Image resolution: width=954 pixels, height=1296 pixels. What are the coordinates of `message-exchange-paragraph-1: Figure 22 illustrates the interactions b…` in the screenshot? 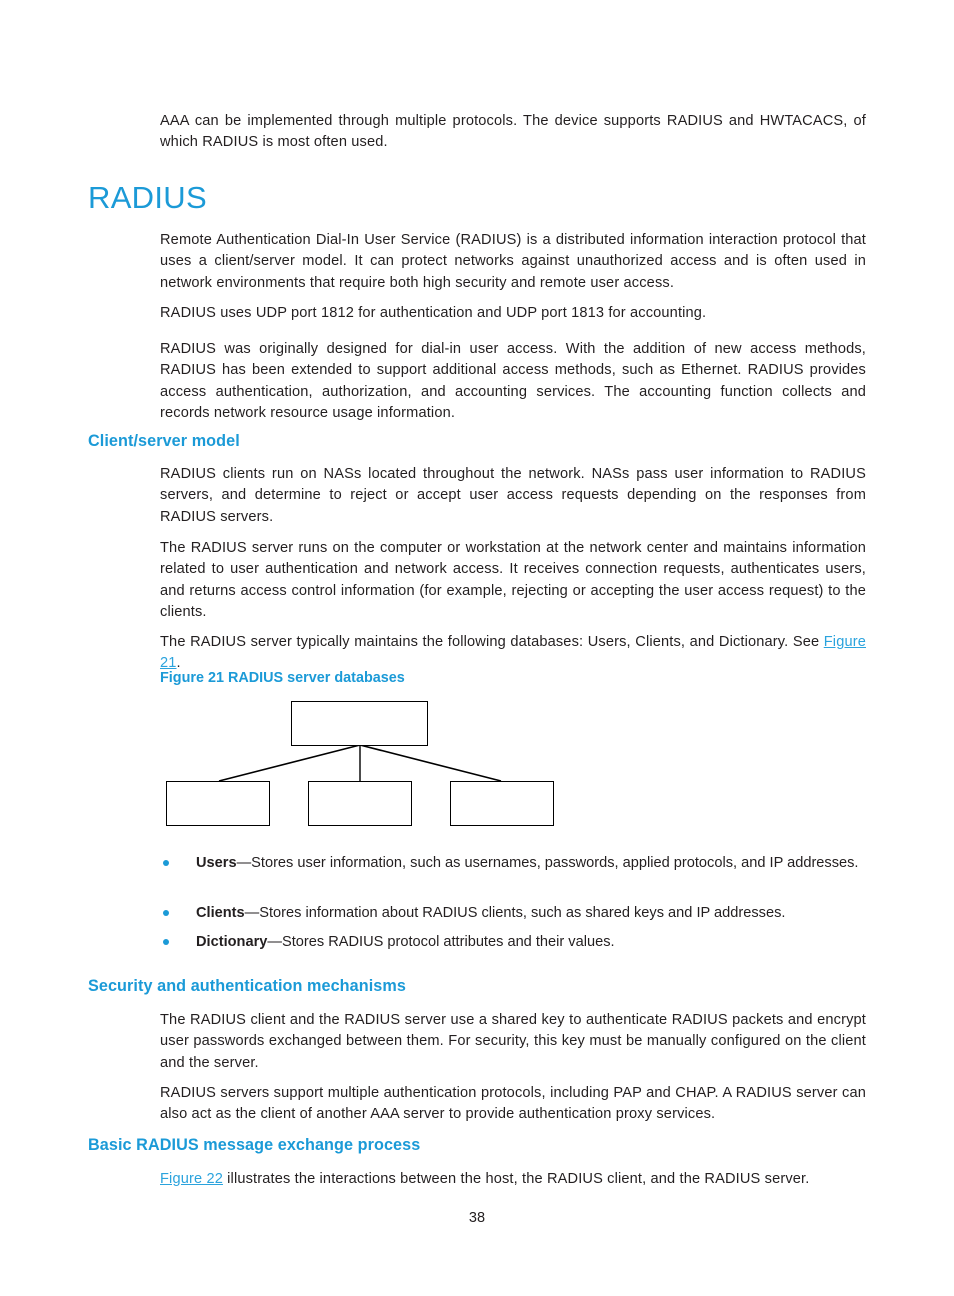 It's located at (513, 1180).